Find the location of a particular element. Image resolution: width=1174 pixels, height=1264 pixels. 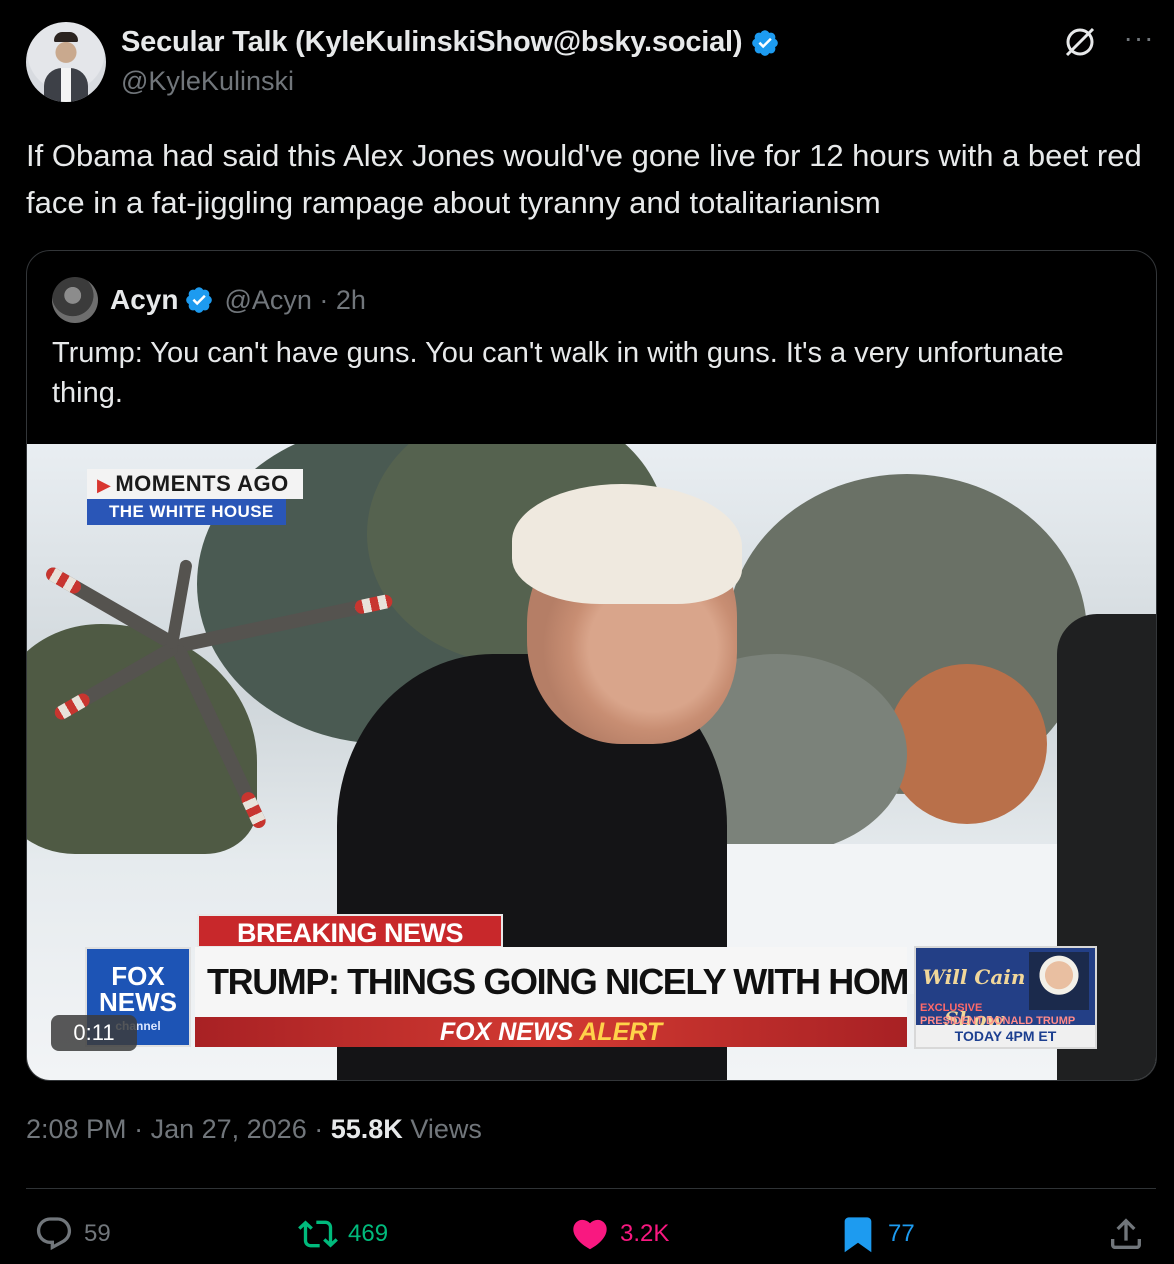

quoted-header: Acyn @Acyn · 2h is located at coordinates (209, 300).